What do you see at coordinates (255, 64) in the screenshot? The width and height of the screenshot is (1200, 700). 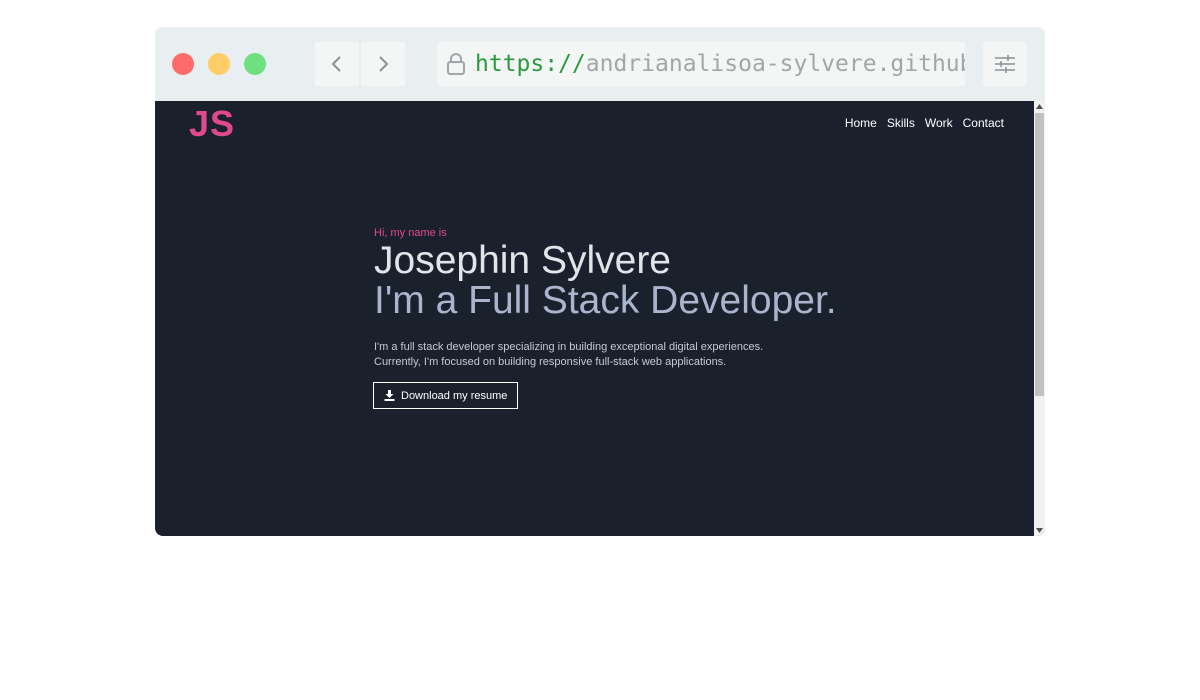 I see `maximize-window-button` at bounding box center [255, 64].